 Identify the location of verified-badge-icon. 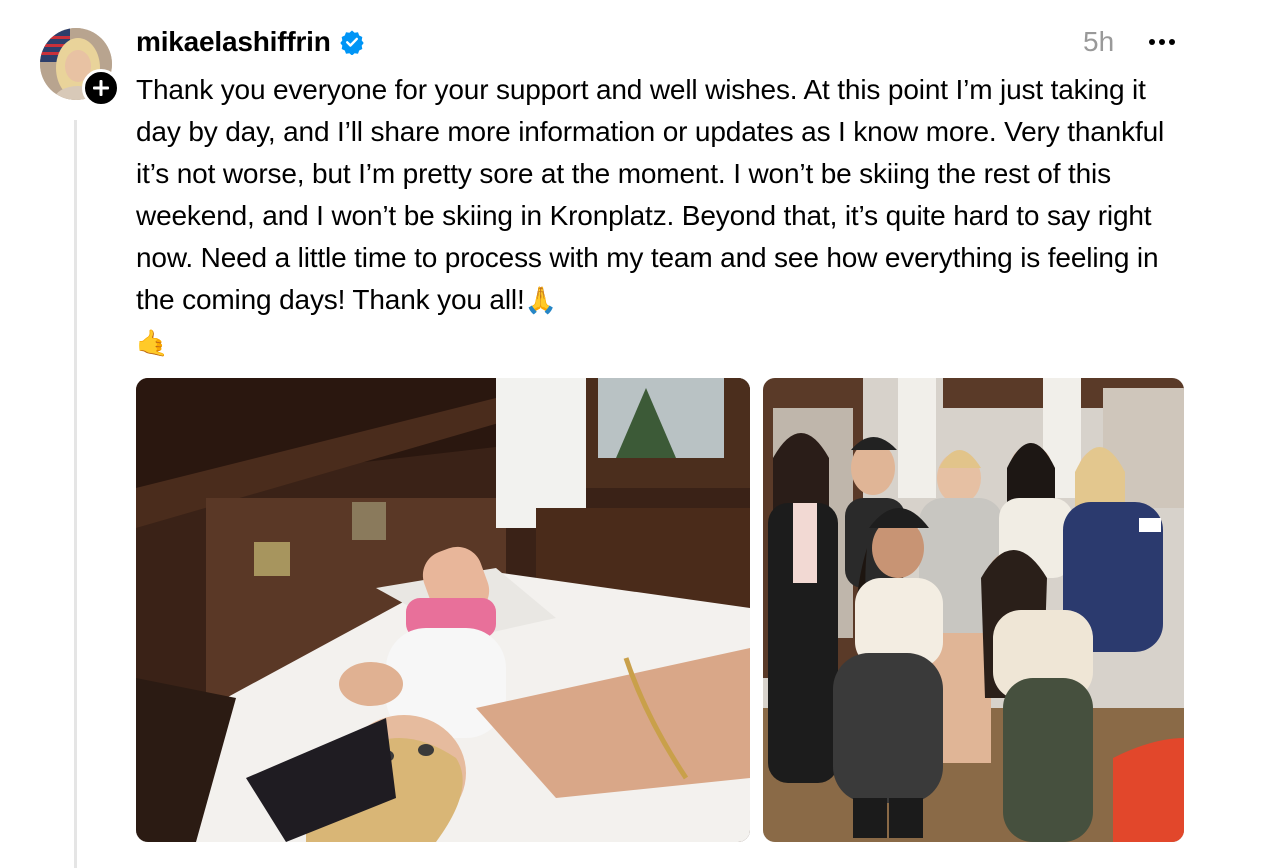
(352, 42).